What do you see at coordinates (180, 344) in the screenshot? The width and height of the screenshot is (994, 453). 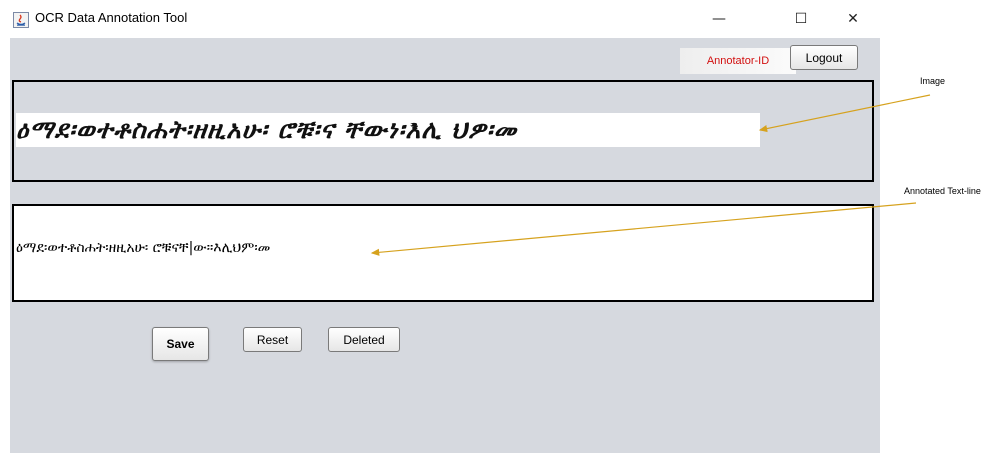 I see `save-button: Save` at bounding box center [180, 344].